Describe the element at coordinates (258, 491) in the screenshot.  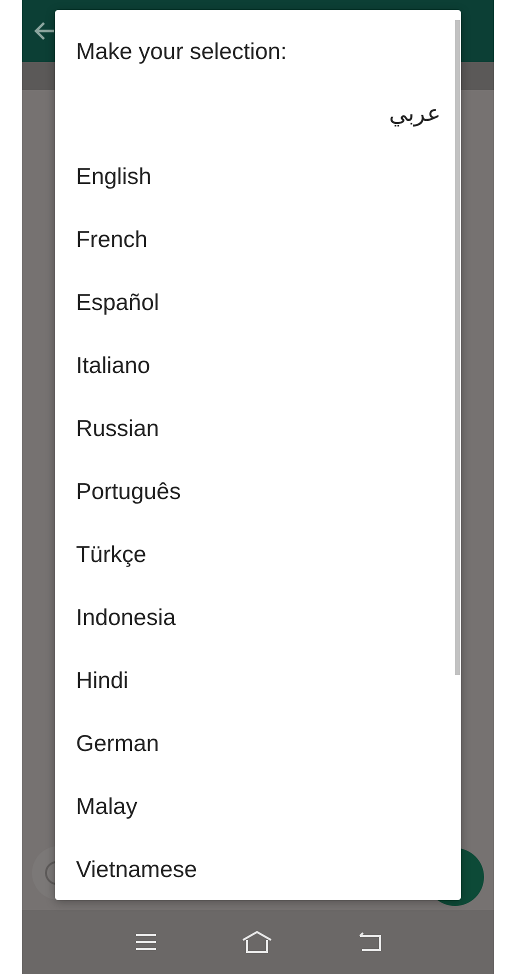
I see `language-option: Português` at that location.